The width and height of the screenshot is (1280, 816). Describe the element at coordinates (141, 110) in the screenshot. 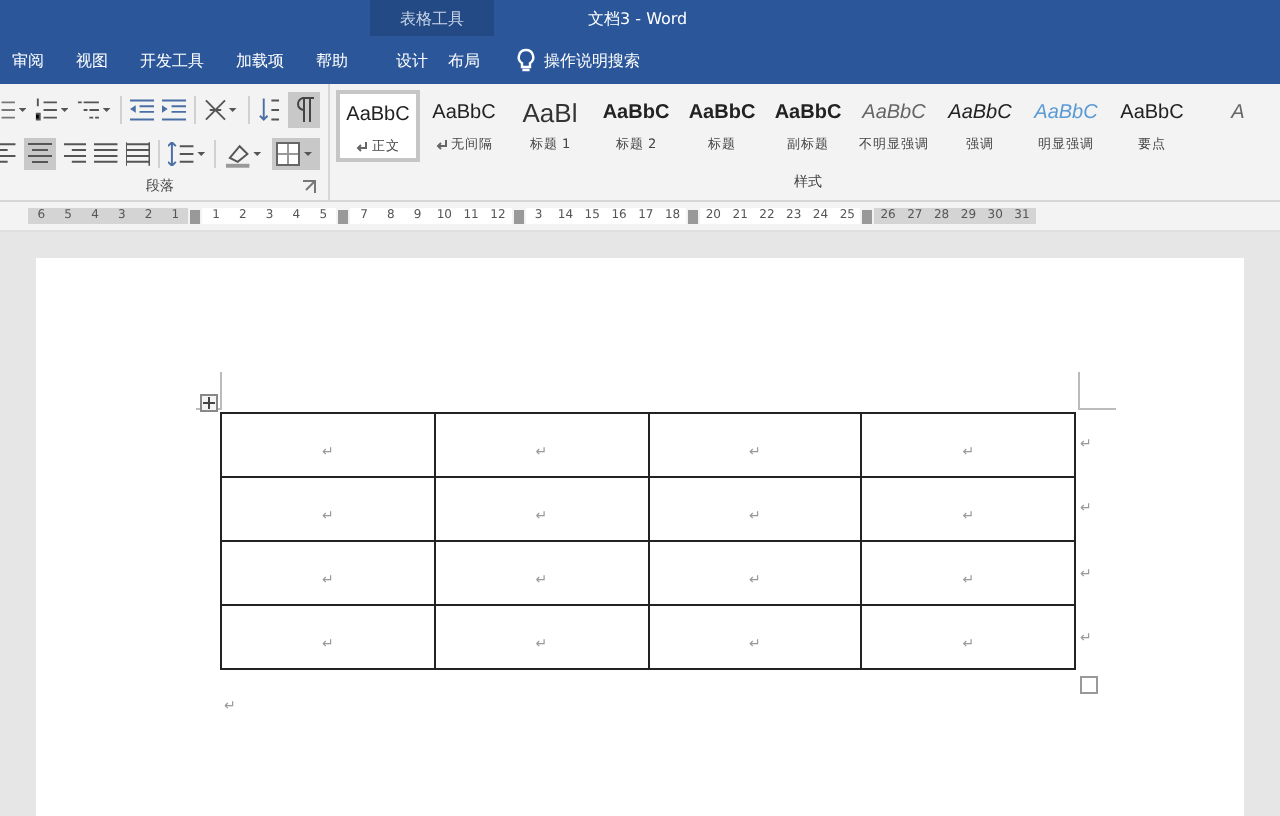

I see `decrease-indent-icon` at that location.